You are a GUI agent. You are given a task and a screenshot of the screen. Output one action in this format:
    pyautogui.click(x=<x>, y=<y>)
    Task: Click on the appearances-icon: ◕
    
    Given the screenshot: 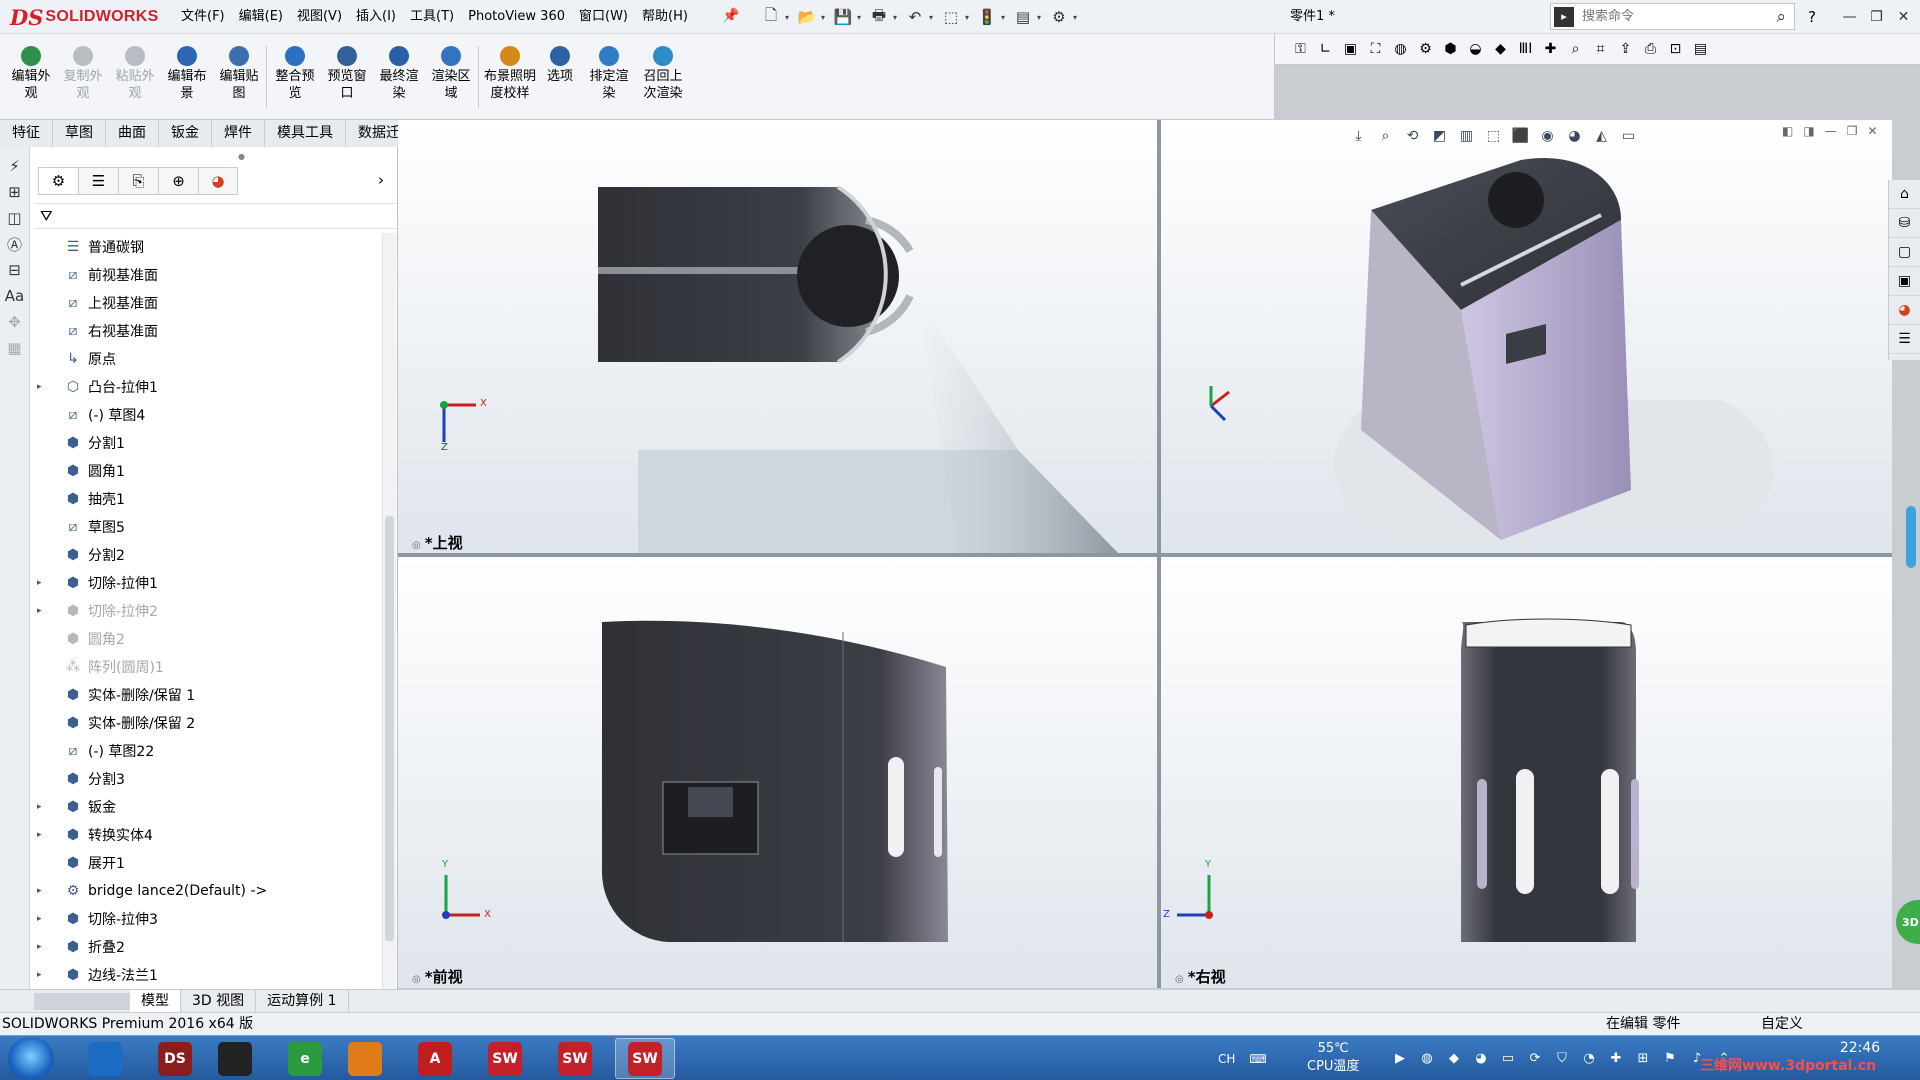 What is the action you would take?
    pyautogui.click(x=1904, y=310)
    